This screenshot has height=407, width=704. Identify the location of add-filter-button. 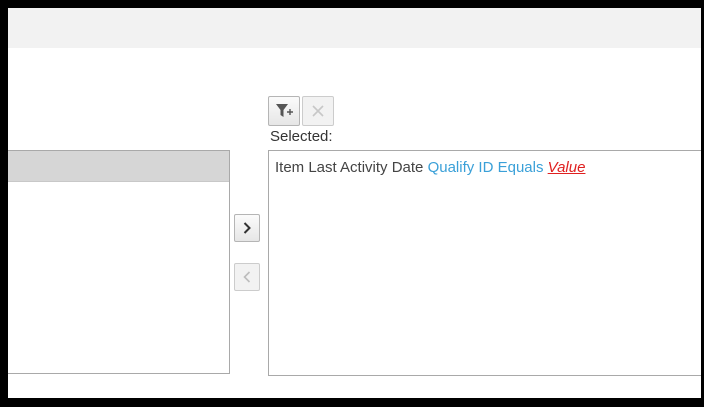
(284, 111).